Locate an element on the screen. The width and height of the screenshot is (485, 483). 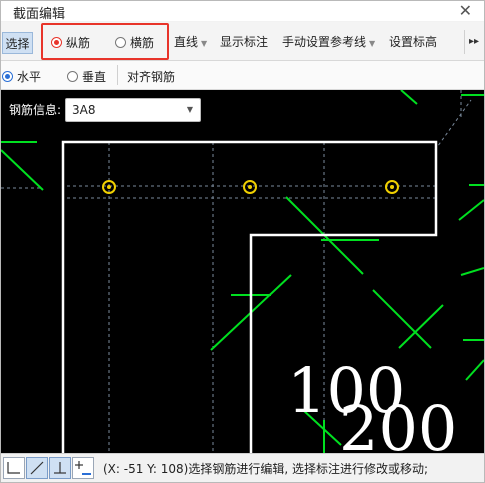
radio-transverse-label: 横筋 is located at coordinates (142, 43).